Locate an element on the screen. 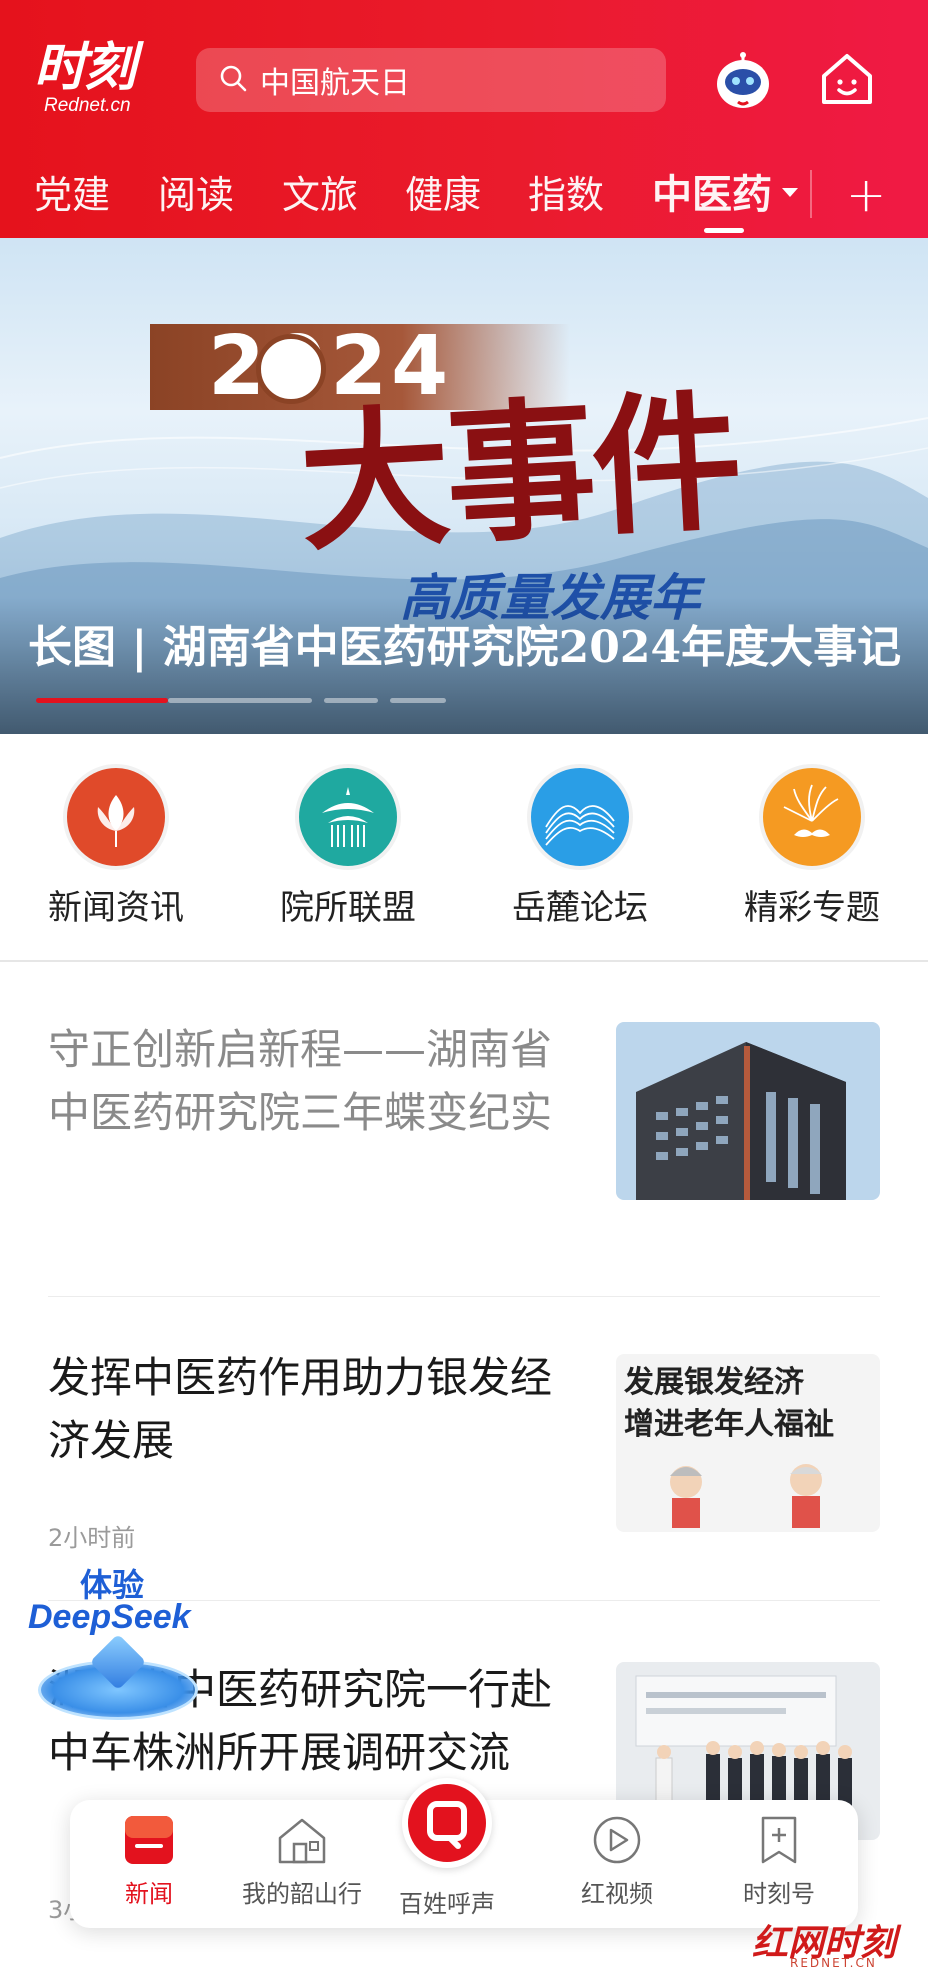 Image resolution: width=928 pixels, height=1985 pixels. voice-icon is located at coordinates (447, 1823).